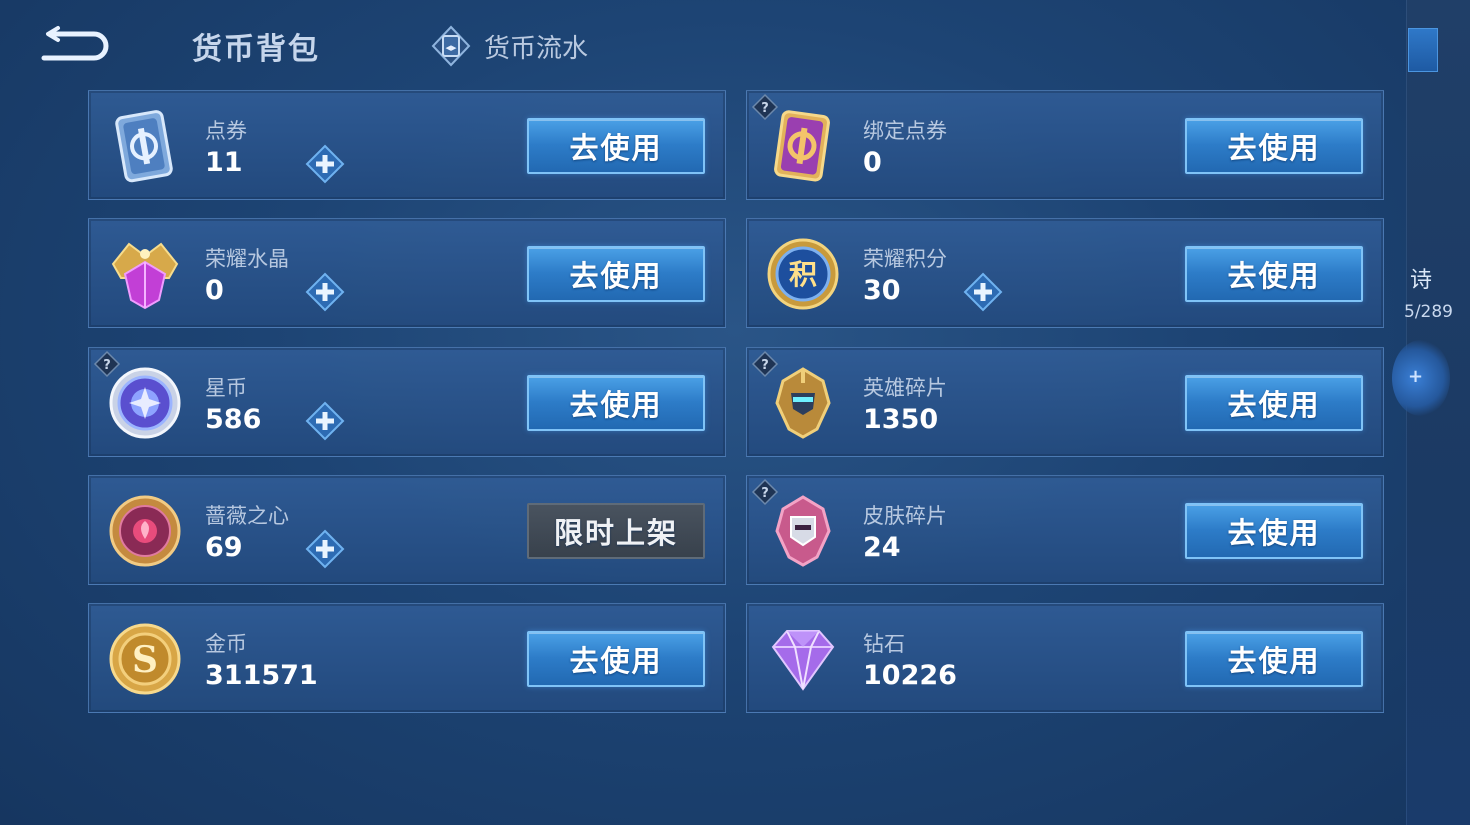  Describe the element at coordinates (256, 49) in the screenshot. I see `page-title: 货币背包` at that location.